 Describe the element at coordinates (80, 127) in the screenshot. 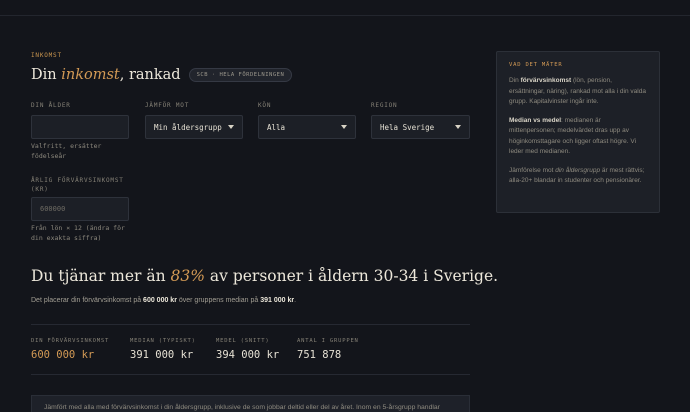

I see `age-input` at that location.